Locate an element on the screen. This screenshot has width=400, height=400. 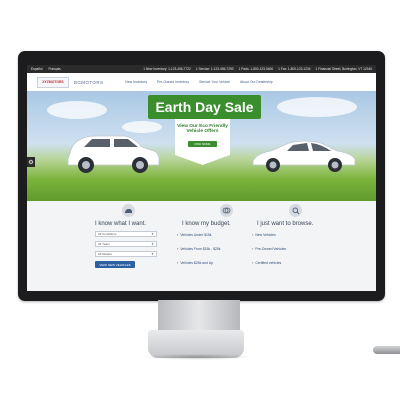
browse-title: I just want to browse. is located at coordinates (285, 224).